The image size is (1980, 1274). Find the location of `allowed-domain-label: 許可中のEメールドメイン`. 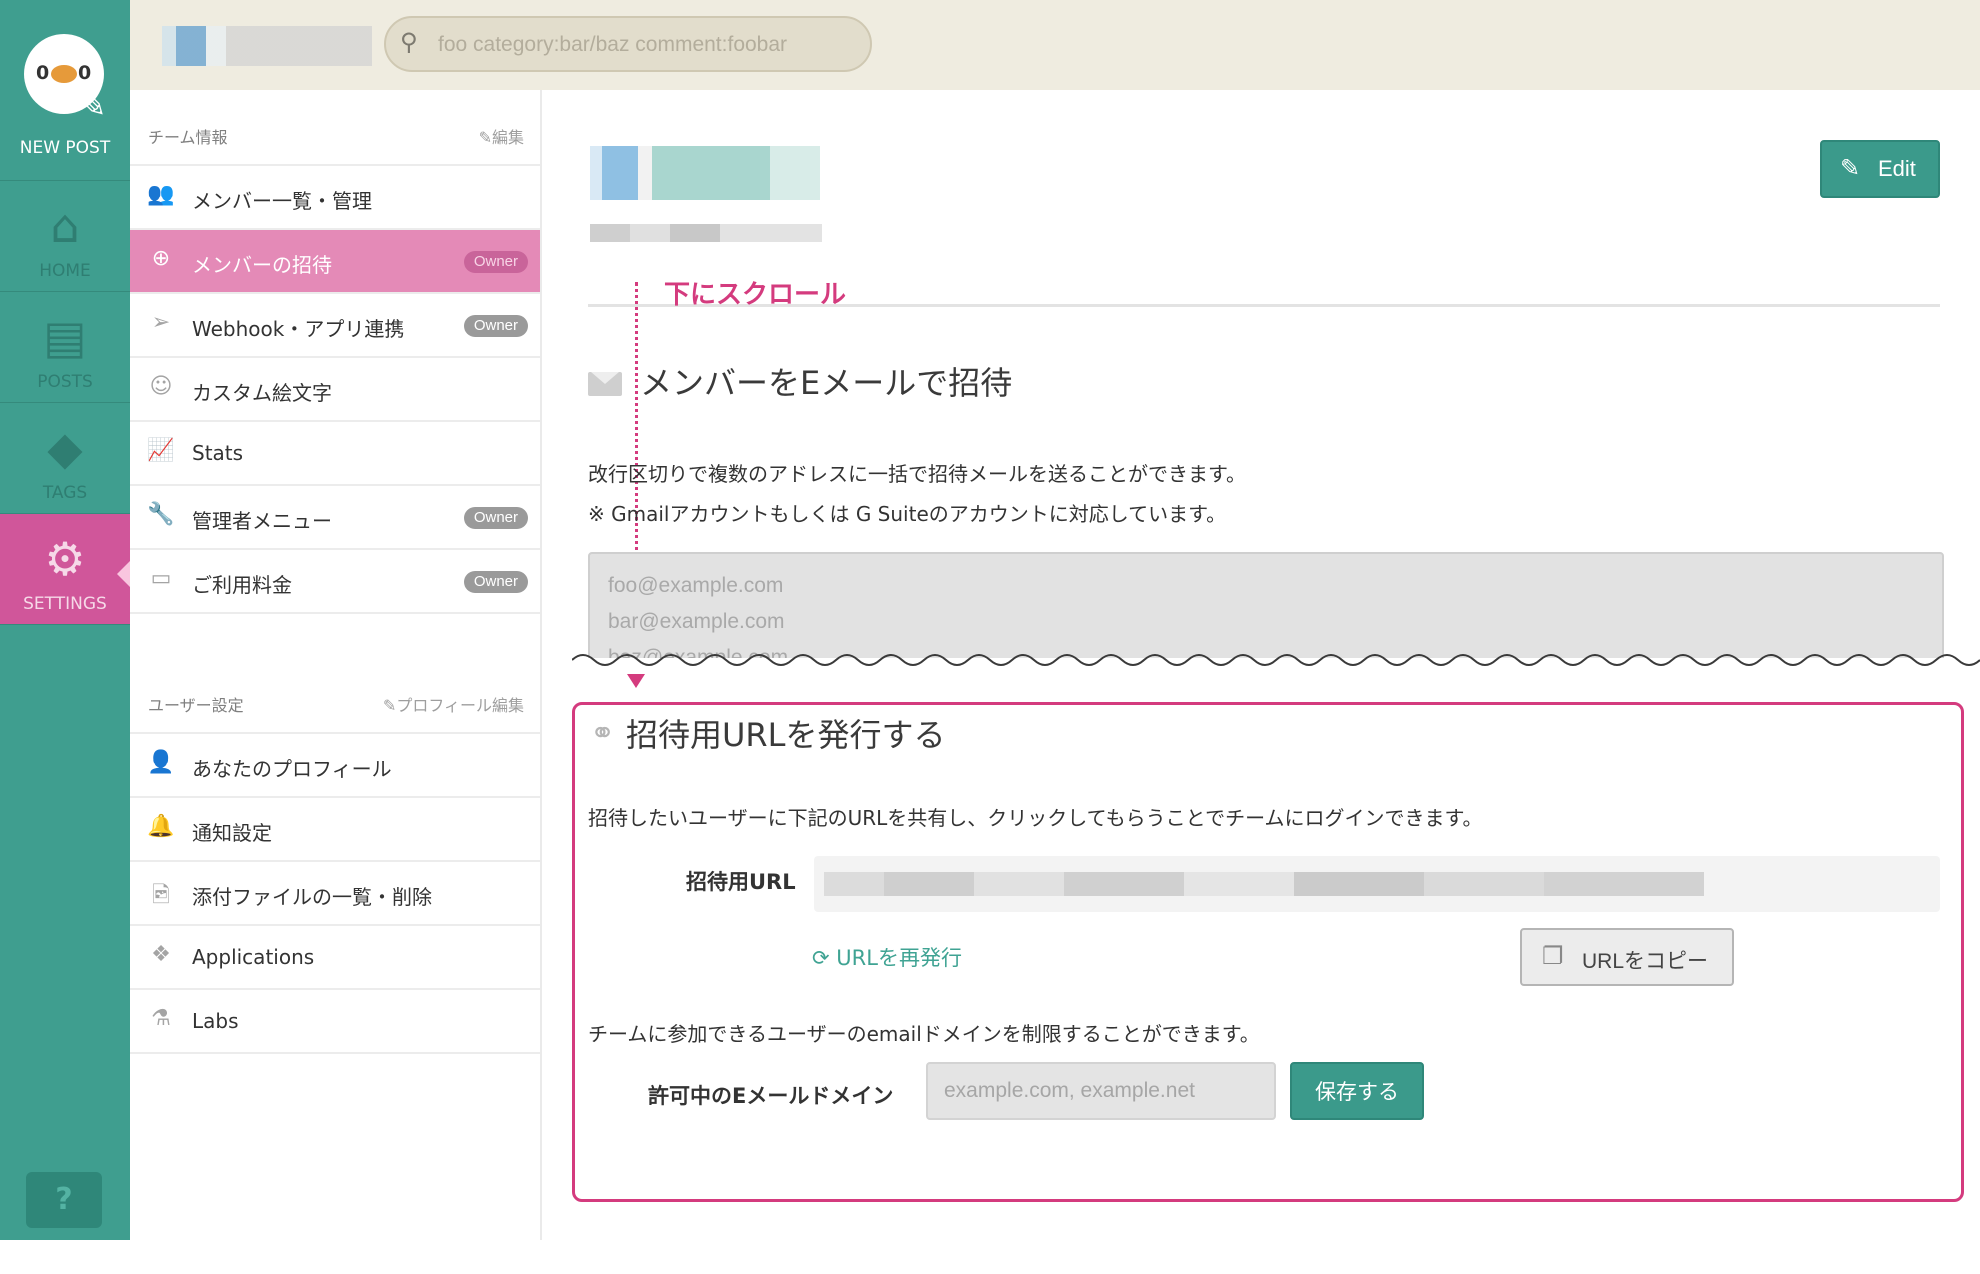

allowed-domain-label: 許可中のEメールドメイン is located at coordinates (771, 1096).